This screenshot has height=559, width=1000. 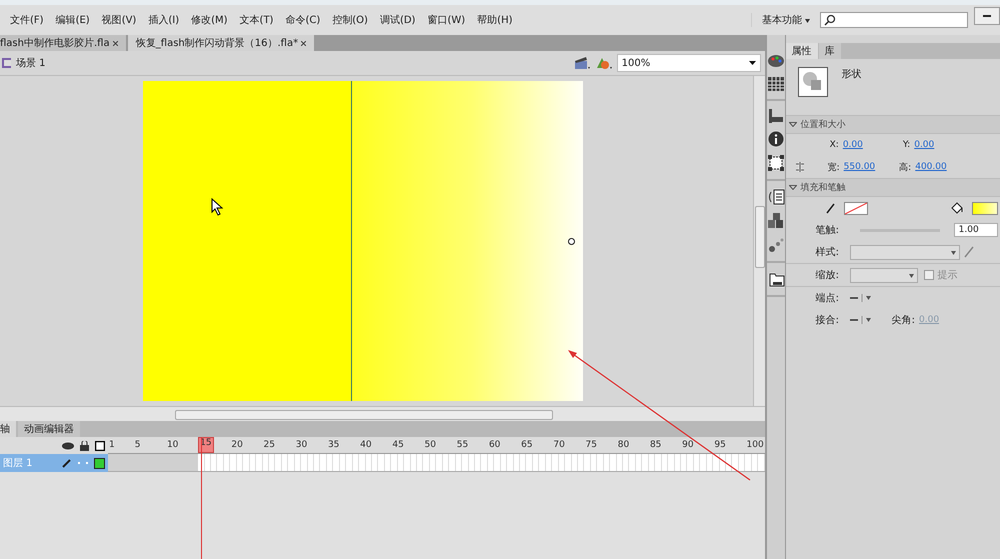 I want to click on stroke-swatch, so click(x=856, y=208).